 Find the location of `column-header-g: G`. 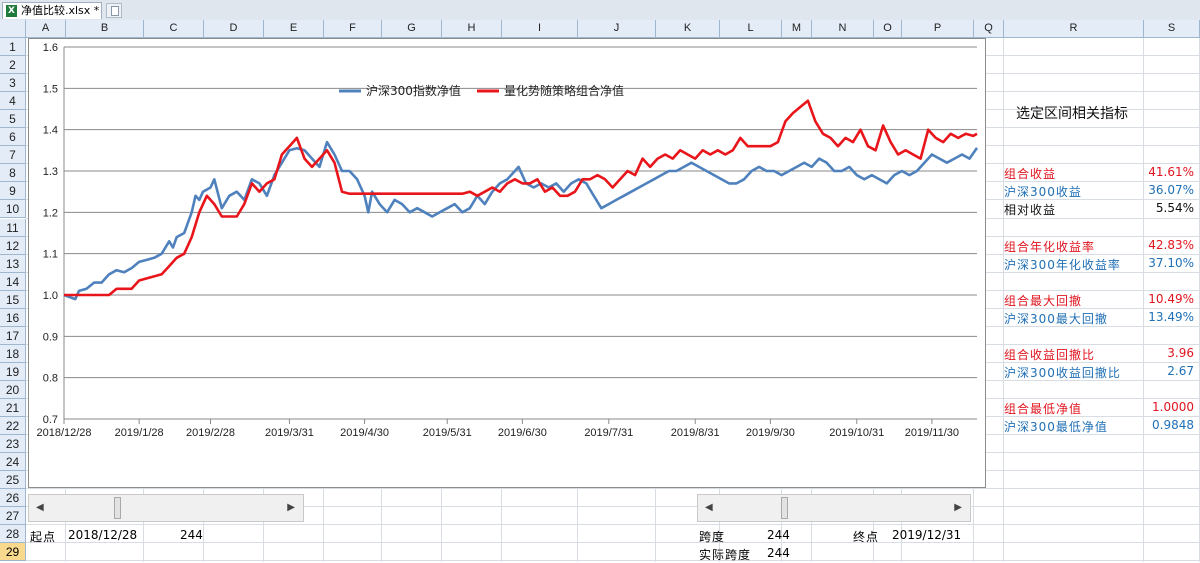

column-header-g: G is located at coordinates (412, 29).